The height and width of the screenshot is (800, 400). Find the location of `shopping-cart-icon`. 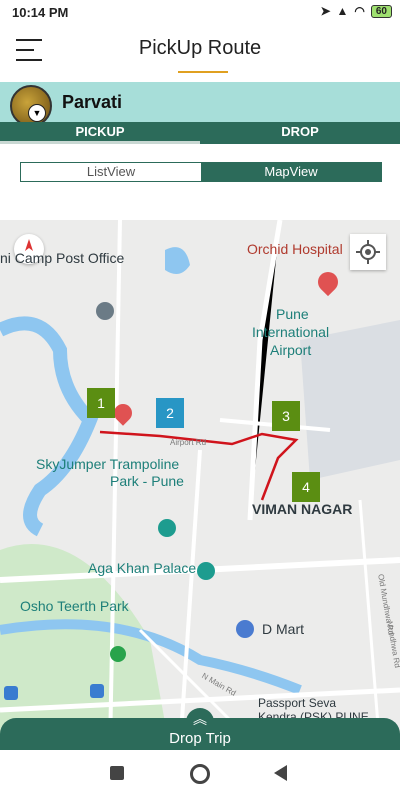

shopping-cart-icon is located at coordinates (245, 629).